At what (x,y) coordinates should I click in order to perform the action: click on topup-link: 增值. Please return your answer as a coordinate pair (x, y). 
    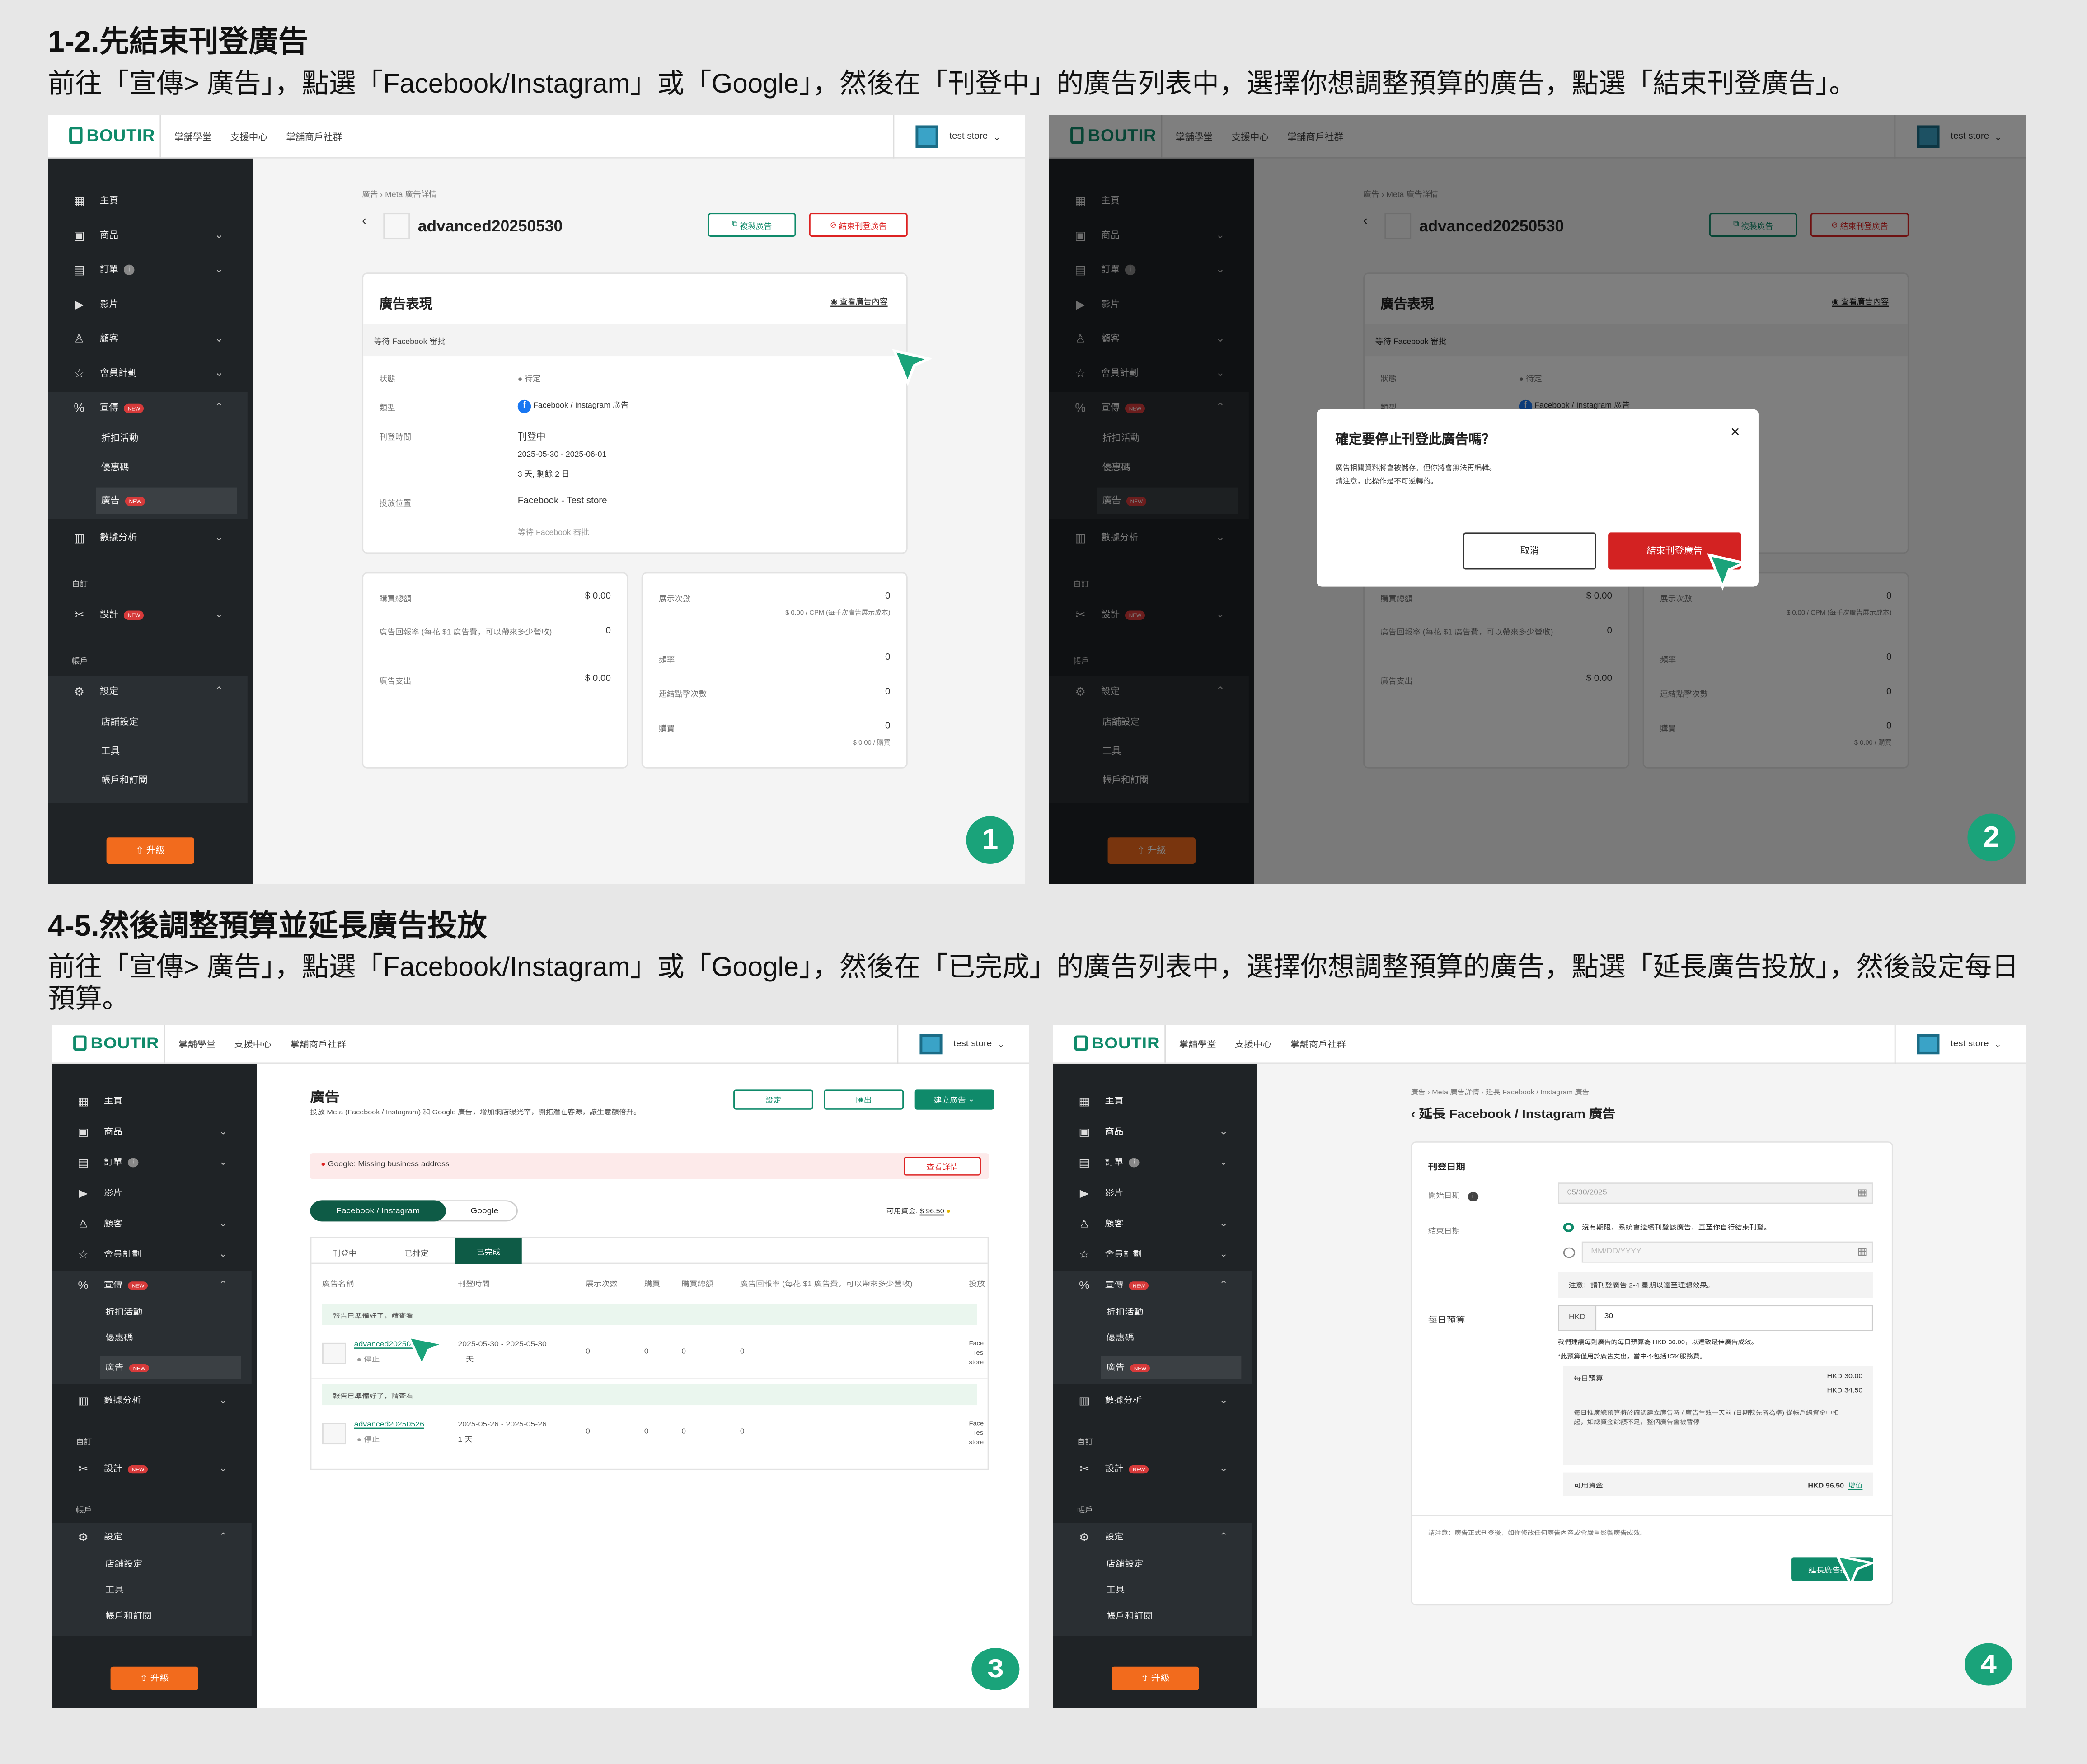
    Looking at the image, I should click on (1855, 1486).